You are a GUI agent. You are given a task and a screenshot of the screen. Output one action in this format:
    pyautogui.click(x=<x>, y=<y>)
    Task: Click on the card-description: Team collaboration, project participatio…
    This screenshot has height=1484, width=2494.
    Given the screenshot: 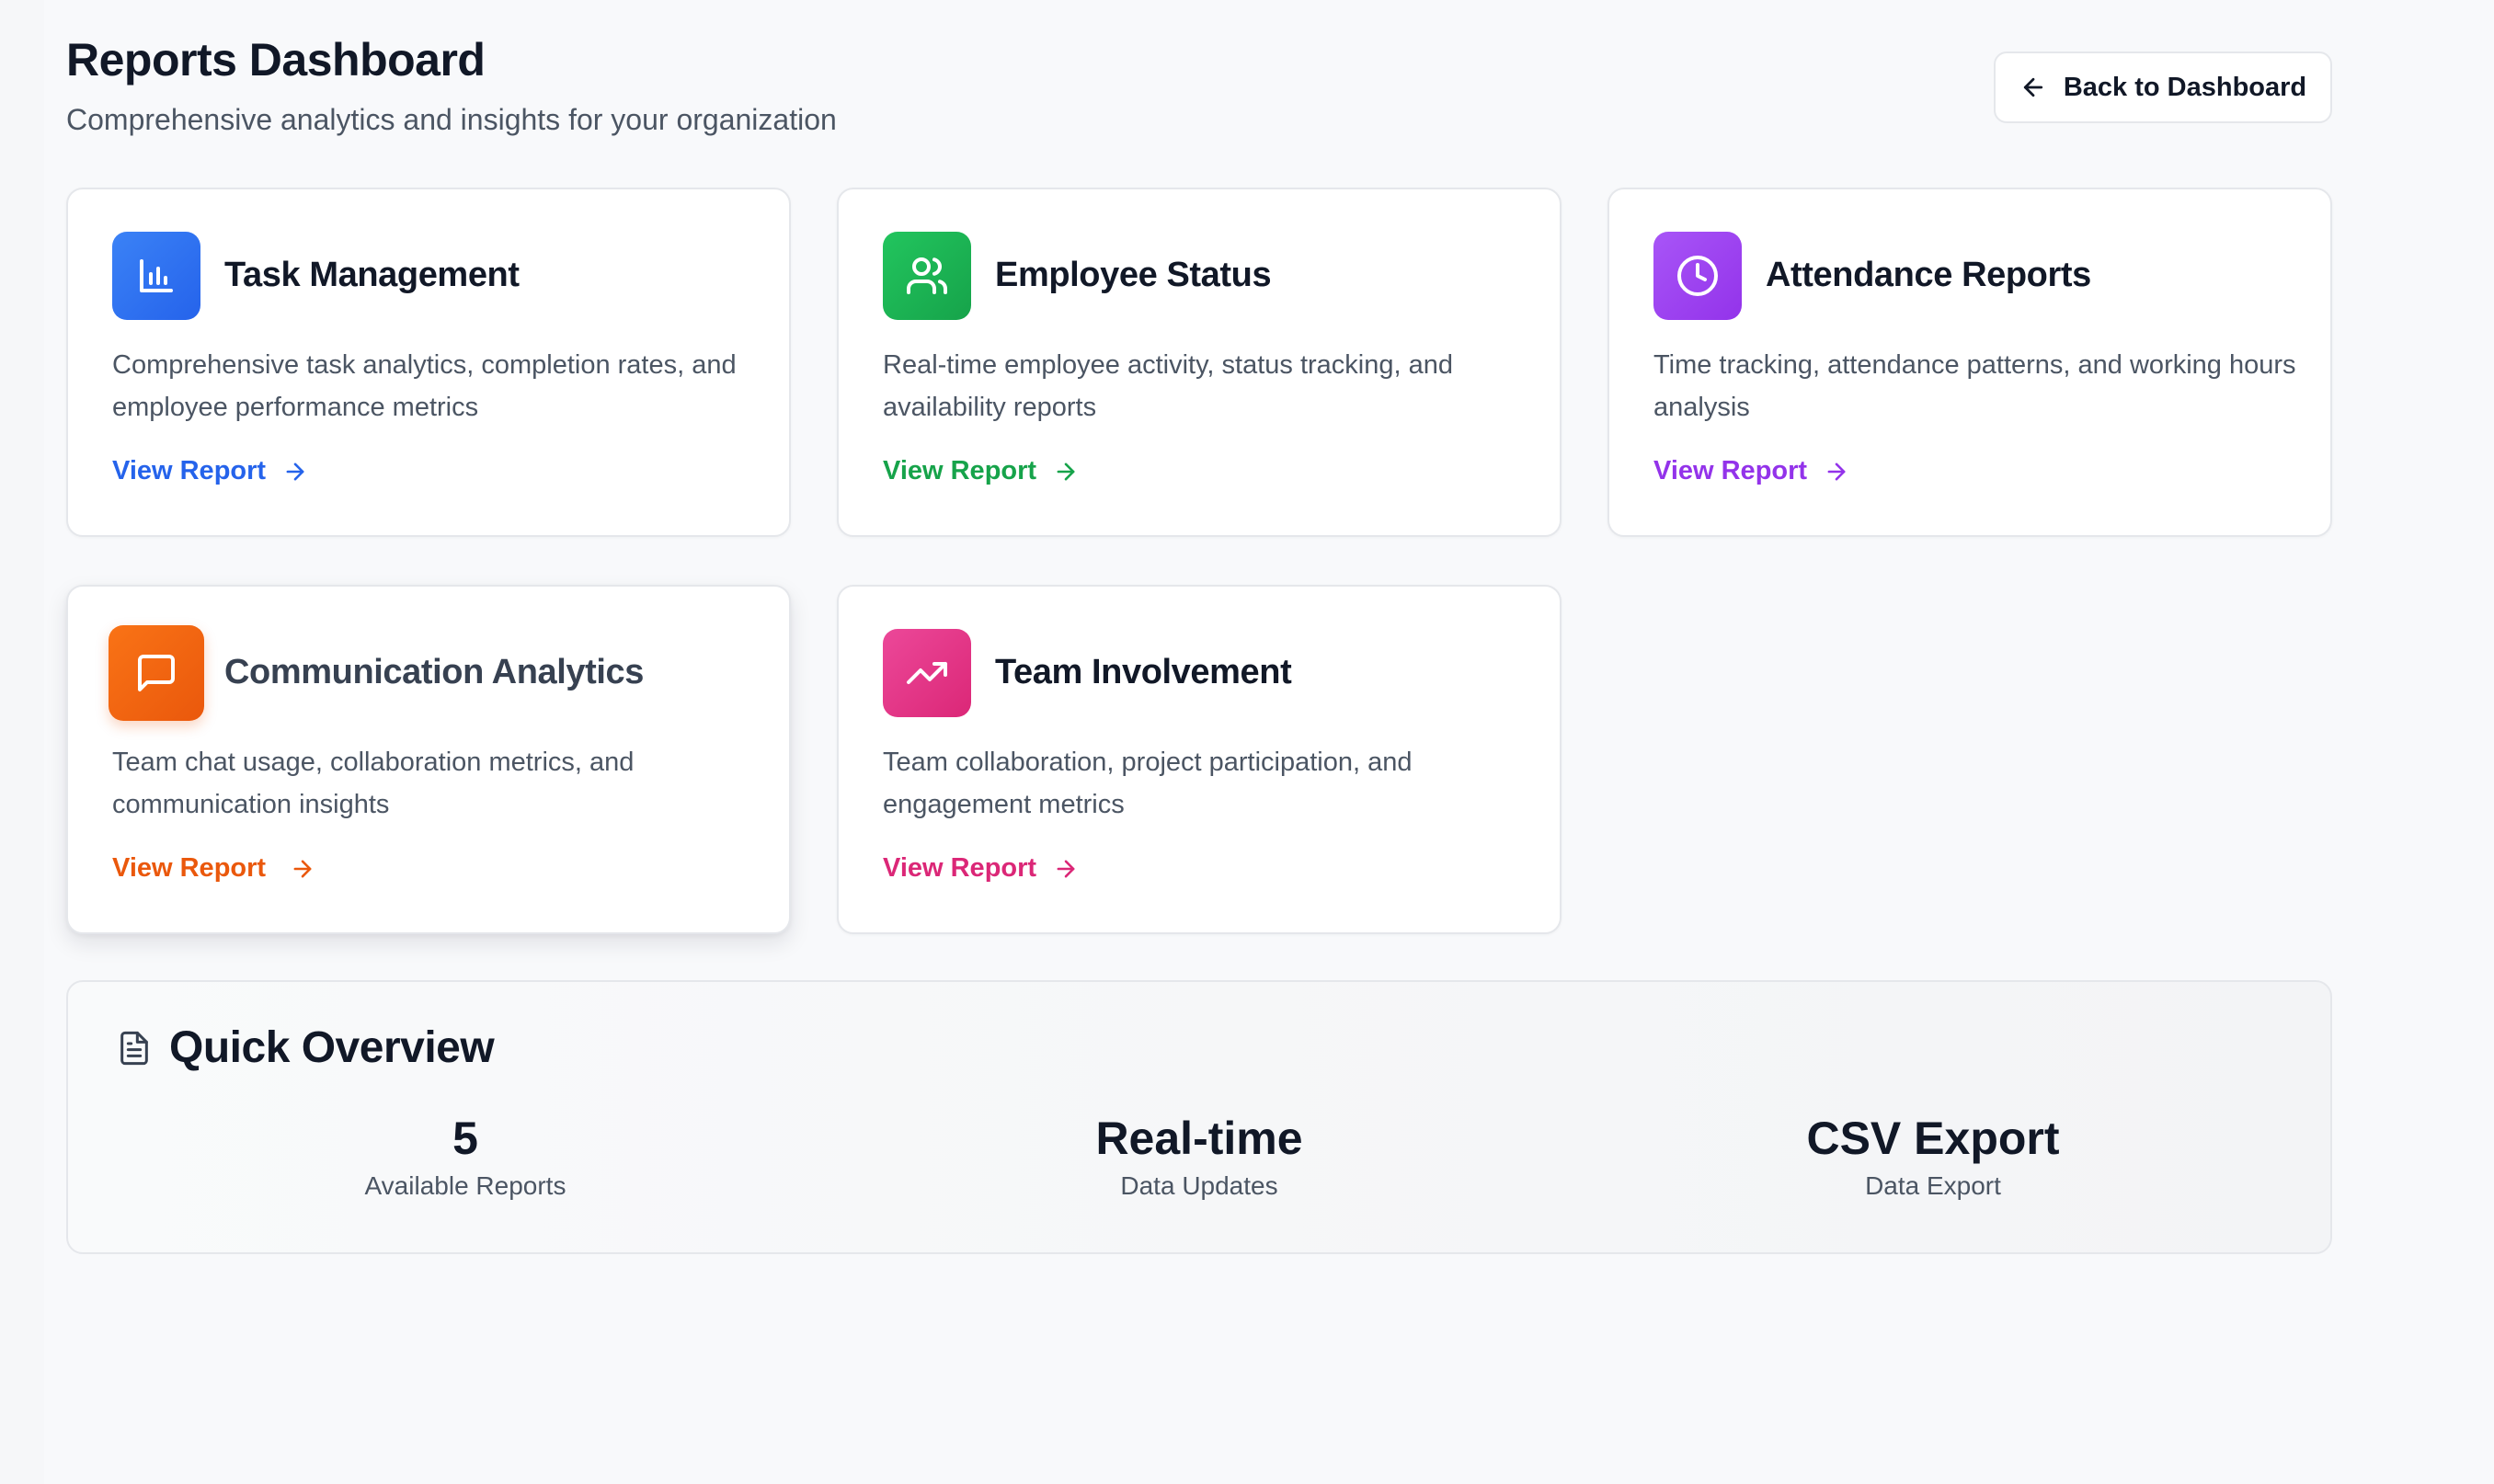 What is the action you would take?
    pyautogui.click(x=1148, y=783)
    